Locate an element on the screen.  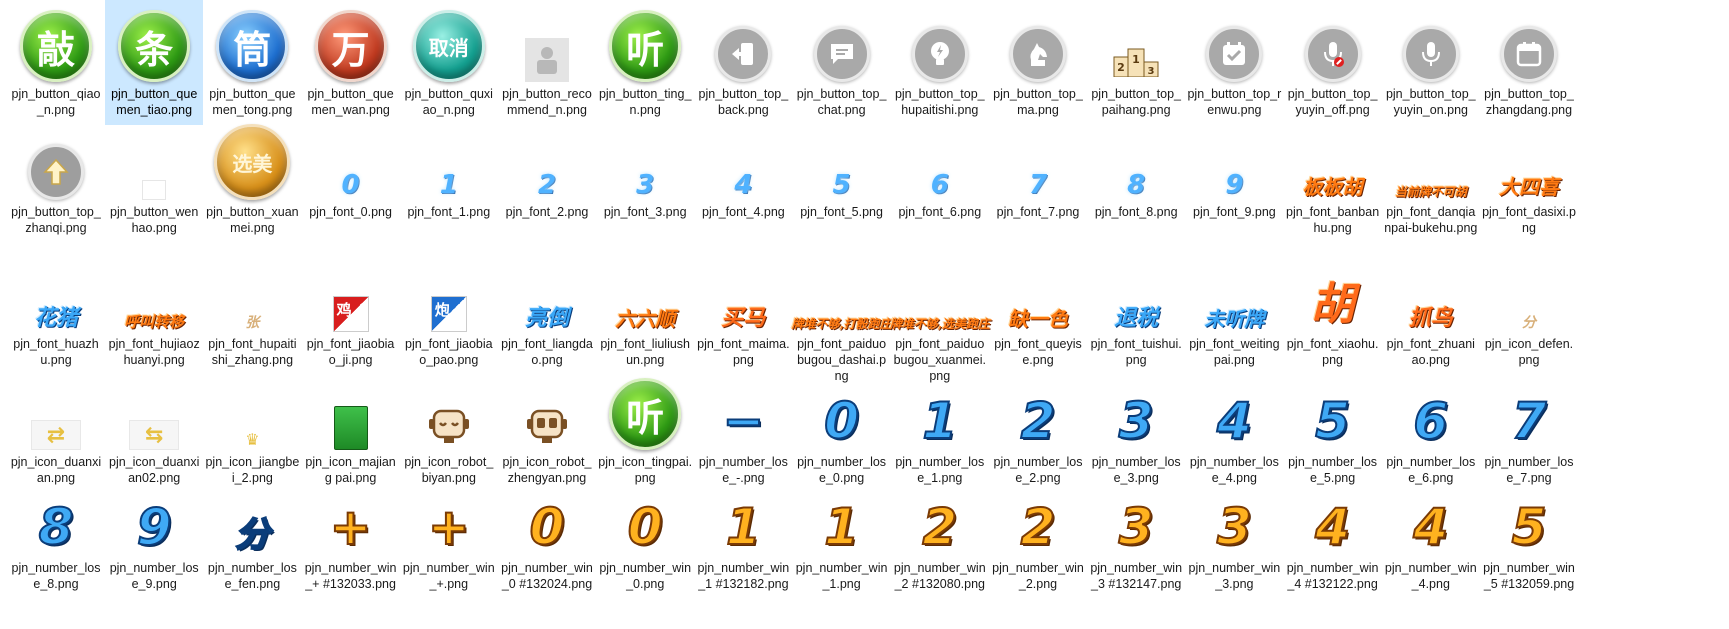
file-item: 抓鸟 pjn_font_zhuaniao.png is located at coordinates (1431, 312).